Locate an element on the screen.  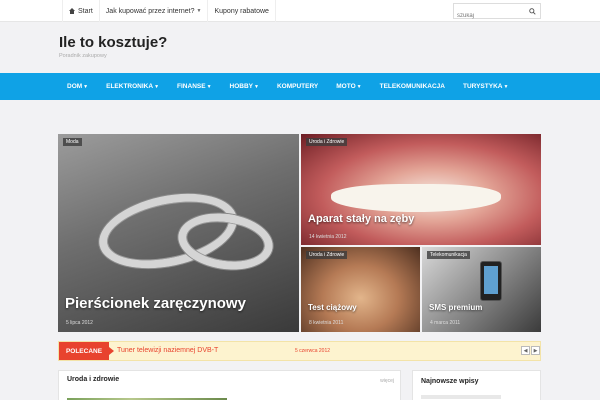
nav-item-finanse: FINANSE ▼ is located at coordinates (194, 86).